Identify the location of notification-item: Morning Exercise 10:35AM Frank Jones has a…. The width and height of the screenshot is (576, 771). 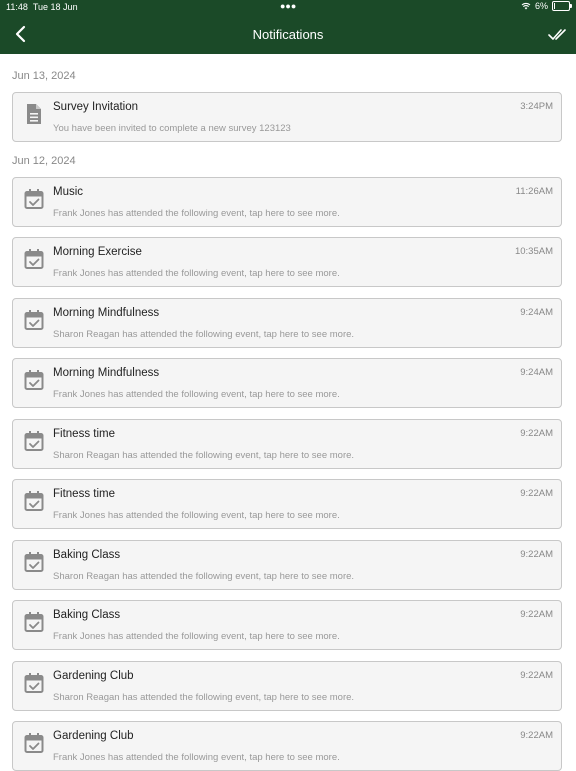
(287, 262).